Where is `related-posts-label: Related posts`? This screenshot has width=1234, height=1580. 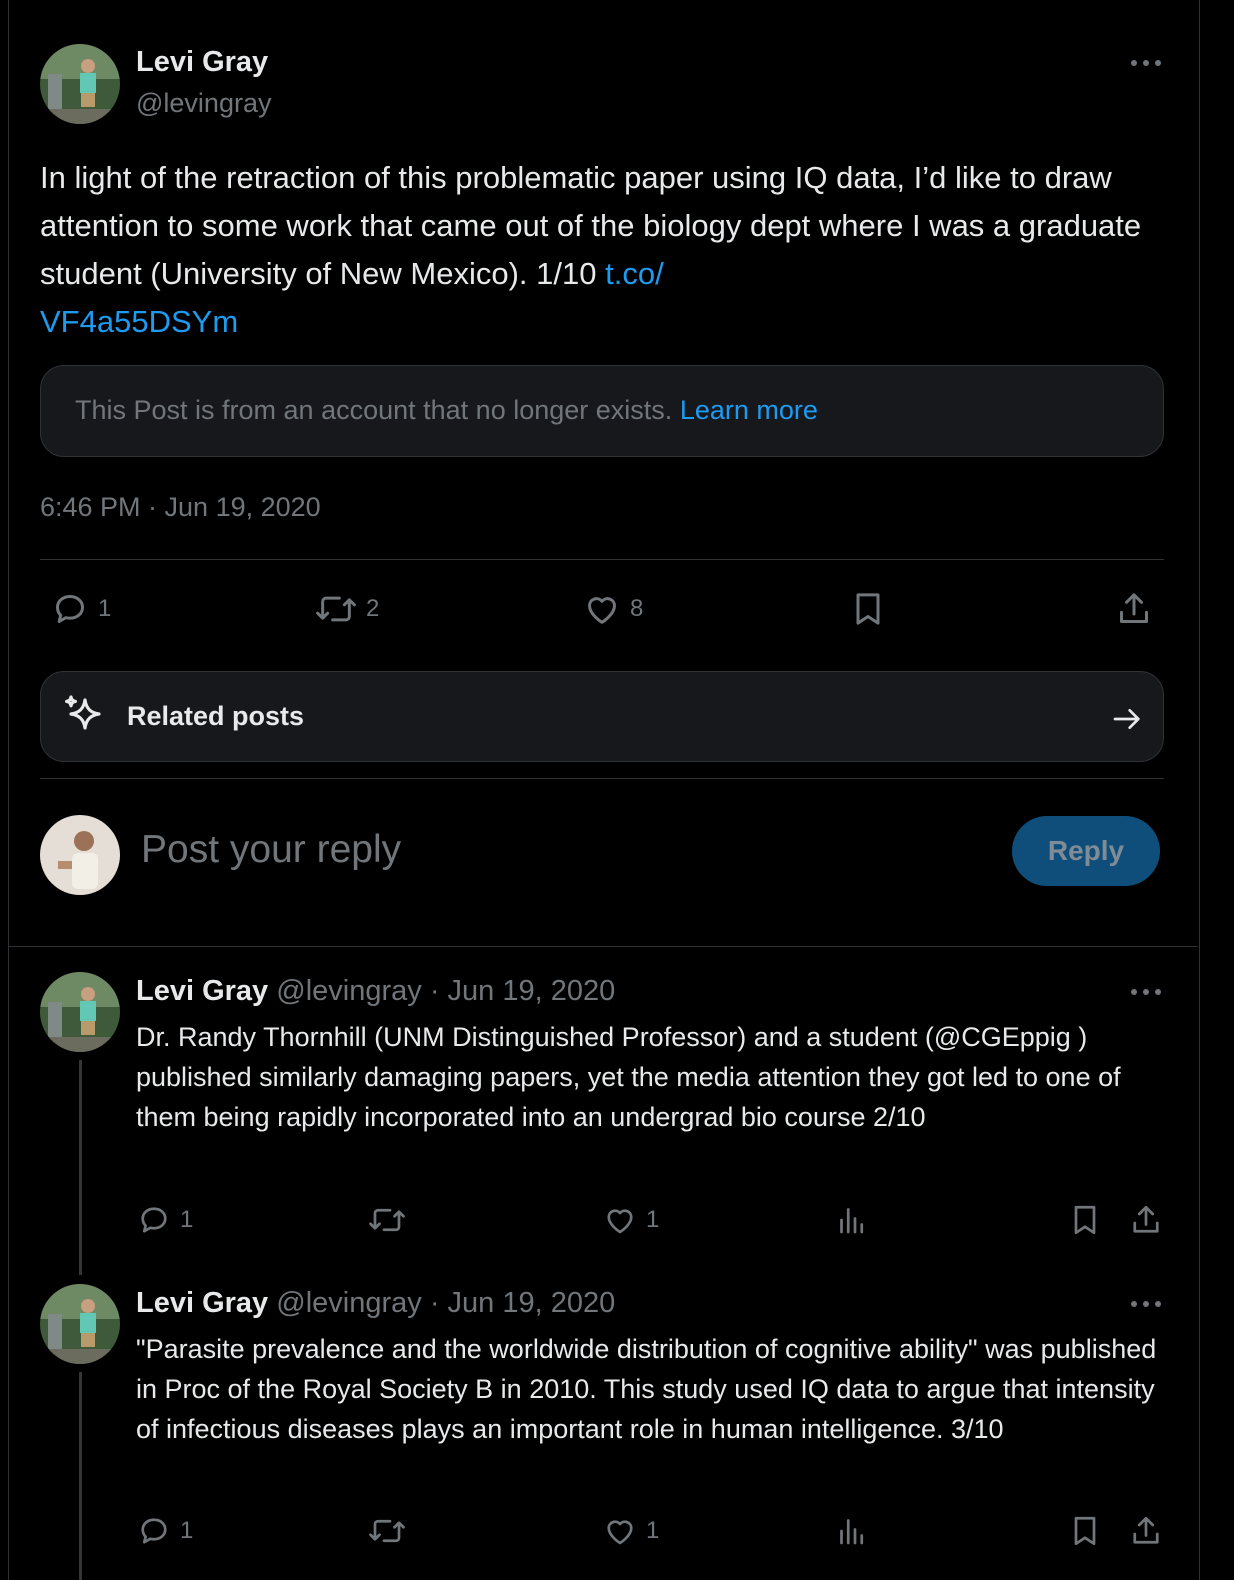 related-posts-label: Related posts is located at coordinates (216, 716).